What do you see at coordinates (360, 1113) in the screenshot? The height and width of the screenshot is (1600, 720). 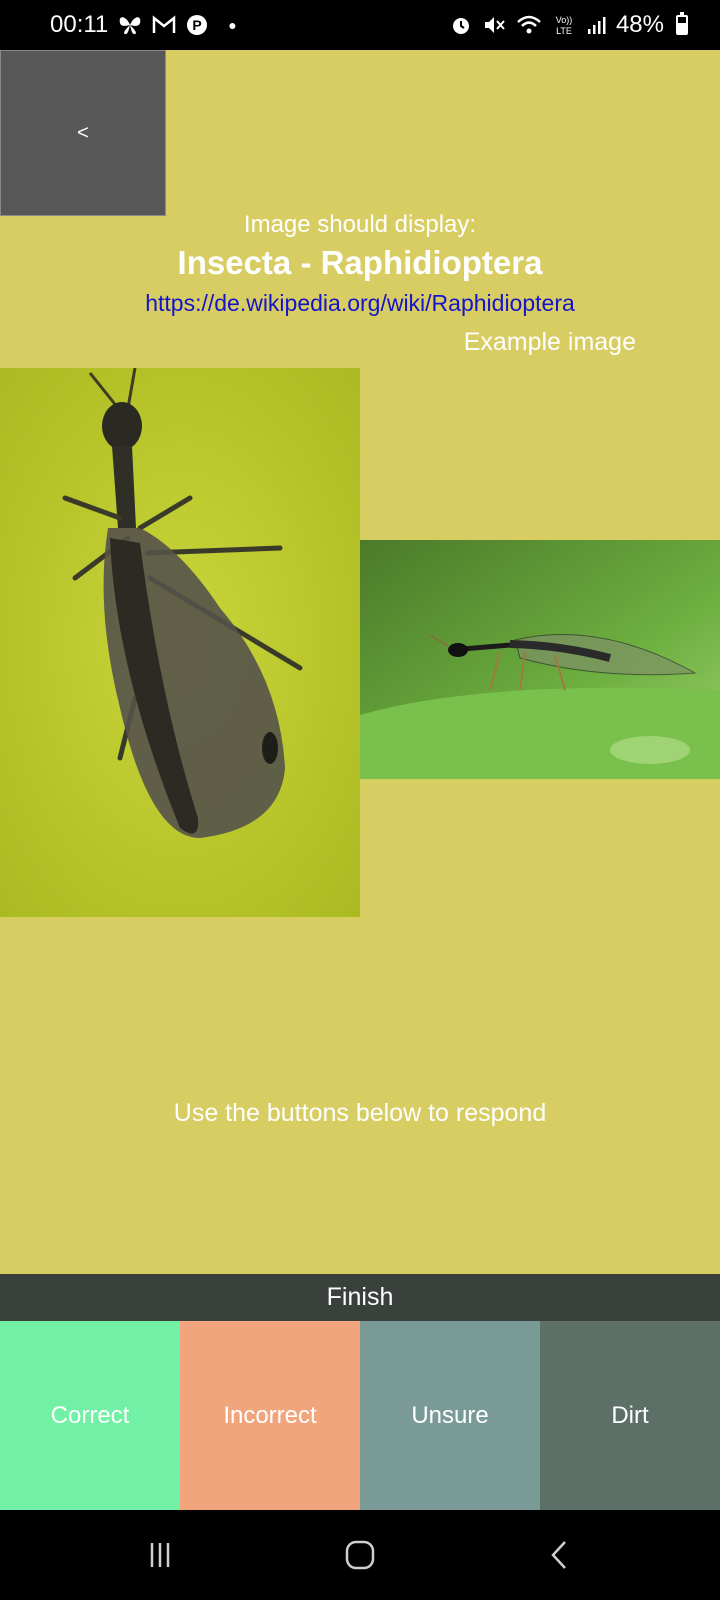 I see `instructions-text: Use the buttons below to respond` at bounding box center [360, 1113].